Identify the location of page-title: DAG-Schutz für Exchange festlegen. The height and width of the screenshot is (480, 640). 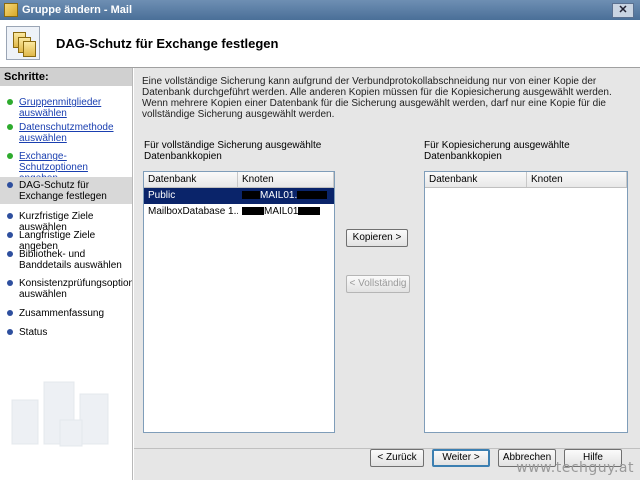
(167, 43).